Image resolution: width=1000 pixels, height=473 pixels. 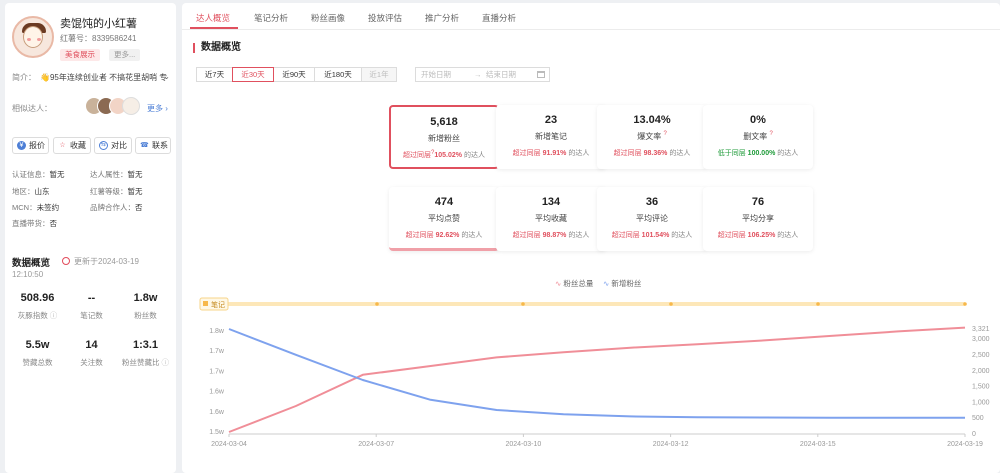 I want to click on stat-label: 粉丝赞藏比 ⓘ, so click(x=145, y=362).